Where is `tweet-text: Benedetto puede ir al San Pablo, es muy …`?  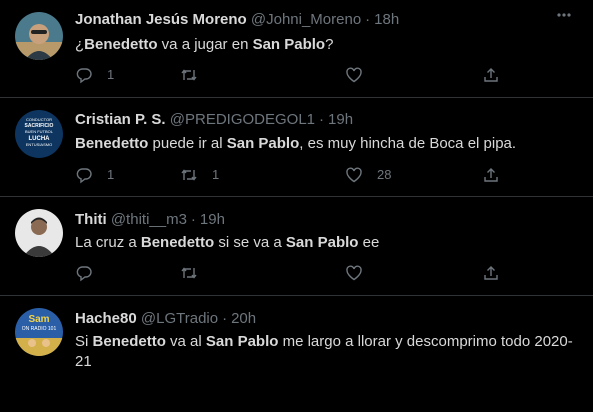 tweet-text: Benedetto puede ir al San Pablo, es muy … is located at coordinates (325, 144).